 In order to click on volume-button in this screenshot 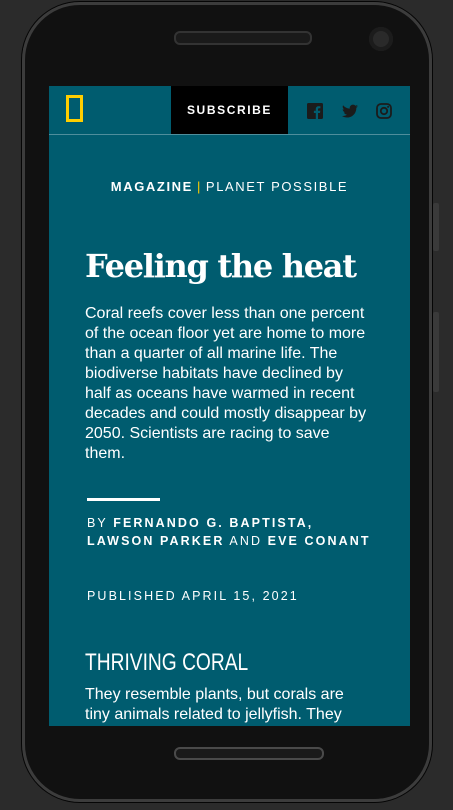, I will do `click(436, 227)`.